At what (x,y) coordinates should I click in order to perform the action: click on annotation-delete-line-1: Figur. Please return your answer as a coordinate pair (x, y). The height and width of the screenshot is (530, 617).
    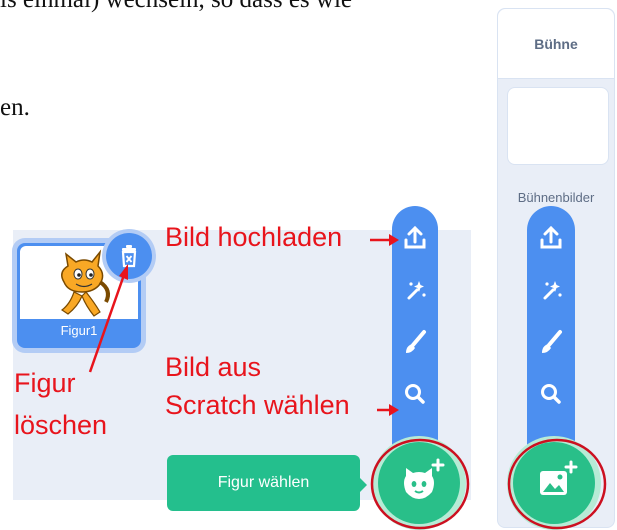
    Looking at the image, I should click on (45, 383).